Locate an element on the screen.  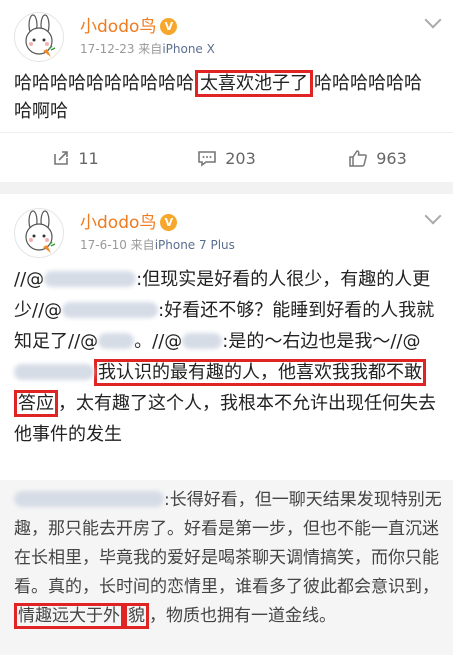
repost-text-part: ，物质也拥有一道金线。 is located at coordinates (242, 616).